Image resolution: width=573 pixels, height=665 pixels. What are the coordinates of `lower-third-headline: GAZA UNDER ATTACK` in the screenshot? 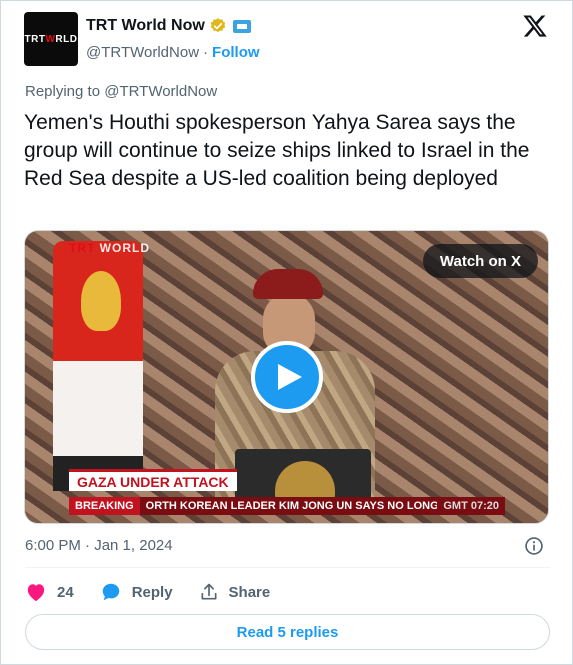 It's located at (153, 480).